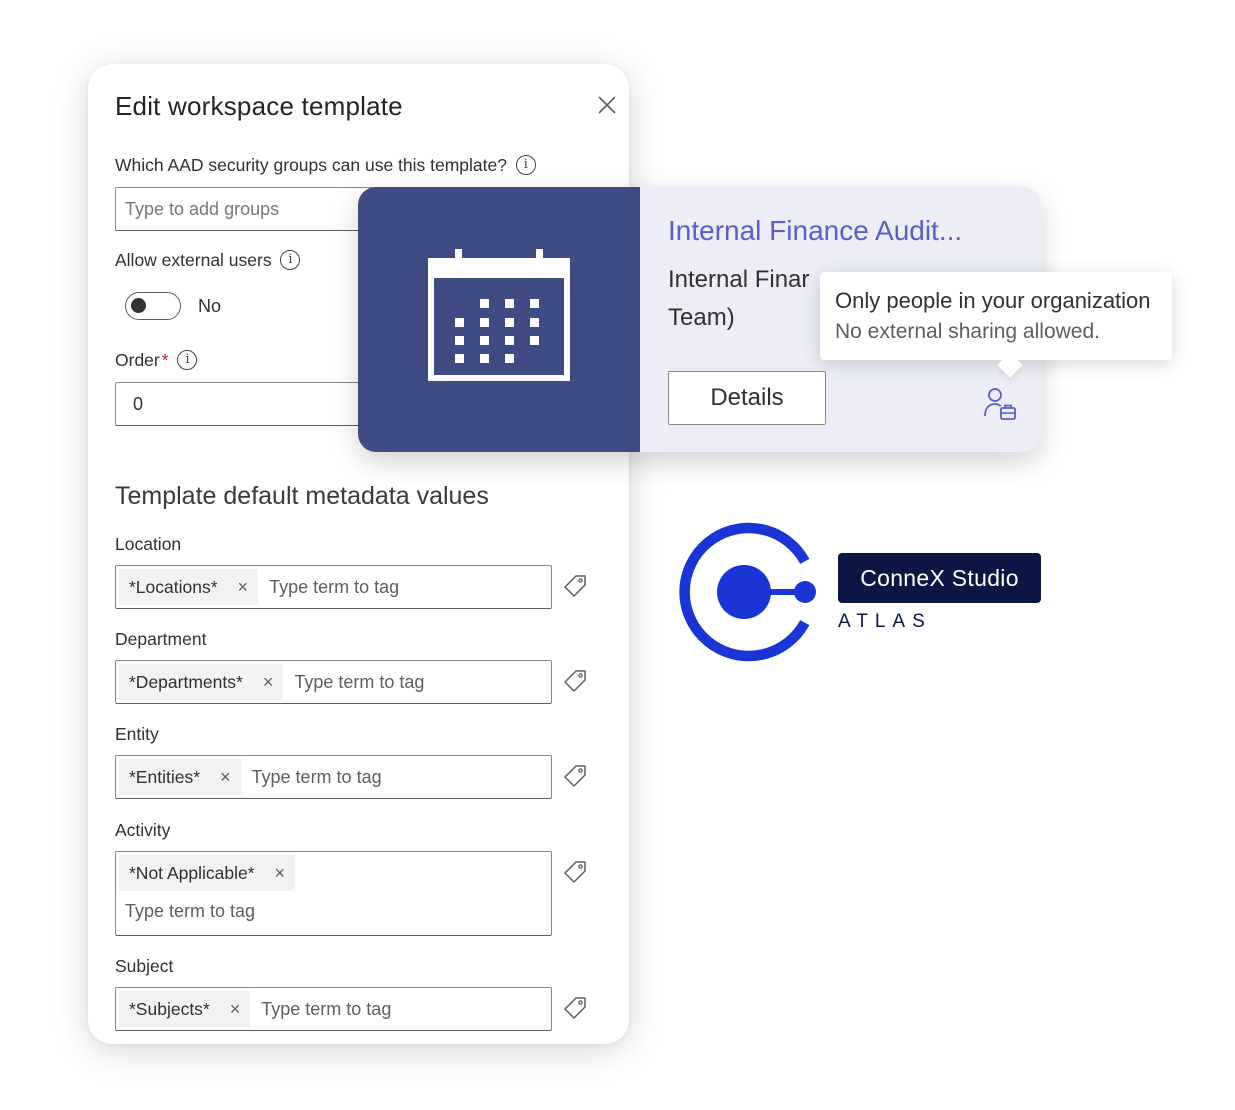 The height and width of the screenshot is (1110, 1235). Describe the element at coordinates (137, 734) in the screenshot. I see `entity-label: Entity` at that location.